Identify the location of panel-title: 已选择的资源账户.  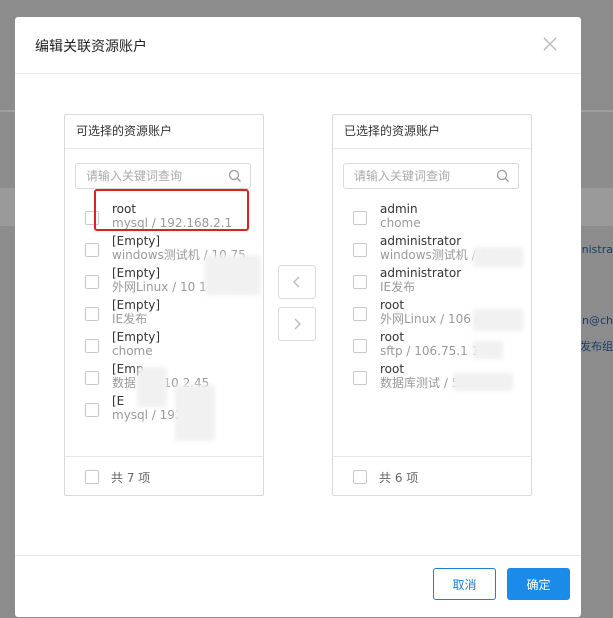
(432, 132).